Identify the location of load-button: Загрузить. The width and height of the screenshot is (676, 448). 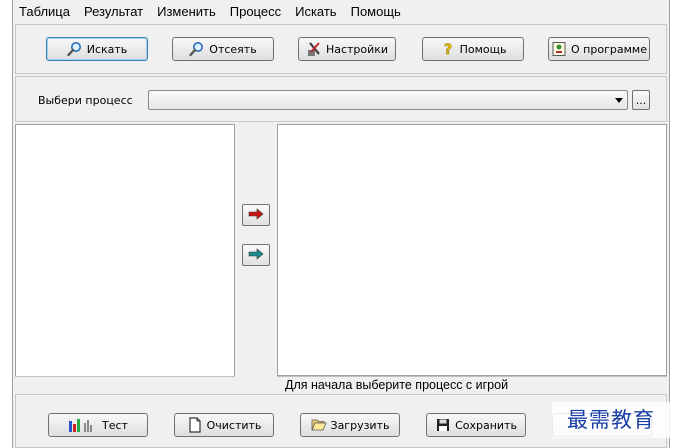
(350, 425).